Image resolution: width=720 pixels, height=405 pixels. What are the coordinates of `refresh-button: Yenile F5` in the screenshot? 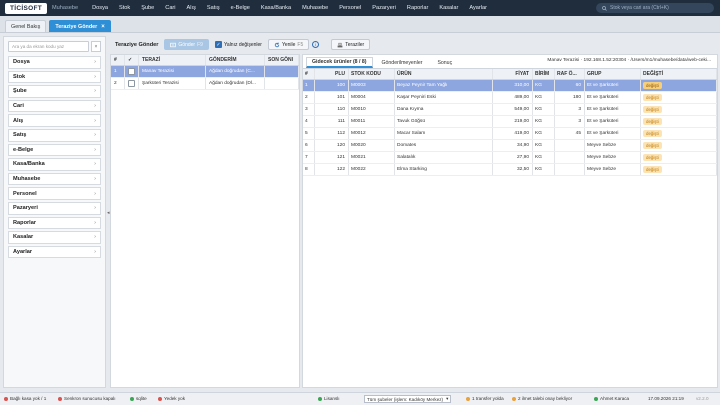 It's located at (288, 44).